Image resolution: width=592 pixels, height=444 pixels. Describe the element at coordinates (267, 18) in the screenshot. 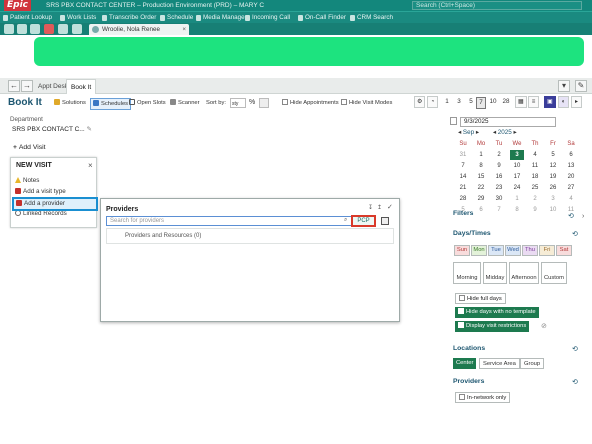

I see `toolbar-incoming-call: Incoming Call` at that location.